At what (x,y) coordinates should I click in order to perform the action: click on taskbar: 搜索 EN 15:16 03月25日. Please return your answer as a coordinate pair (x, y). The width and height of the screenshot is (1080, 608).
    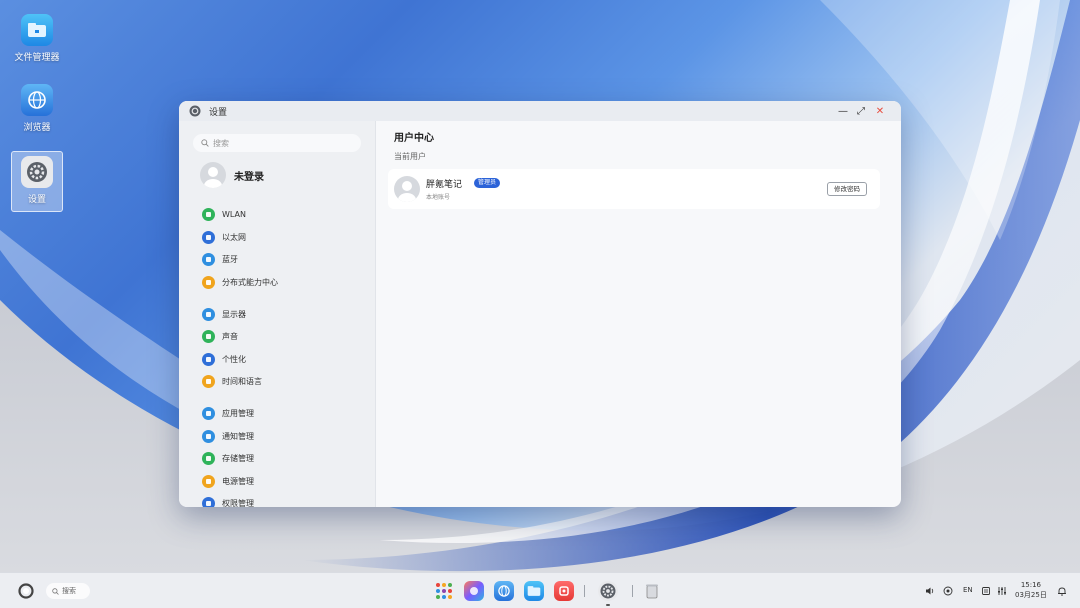
    Looking at the image, I should click on (540, 590).